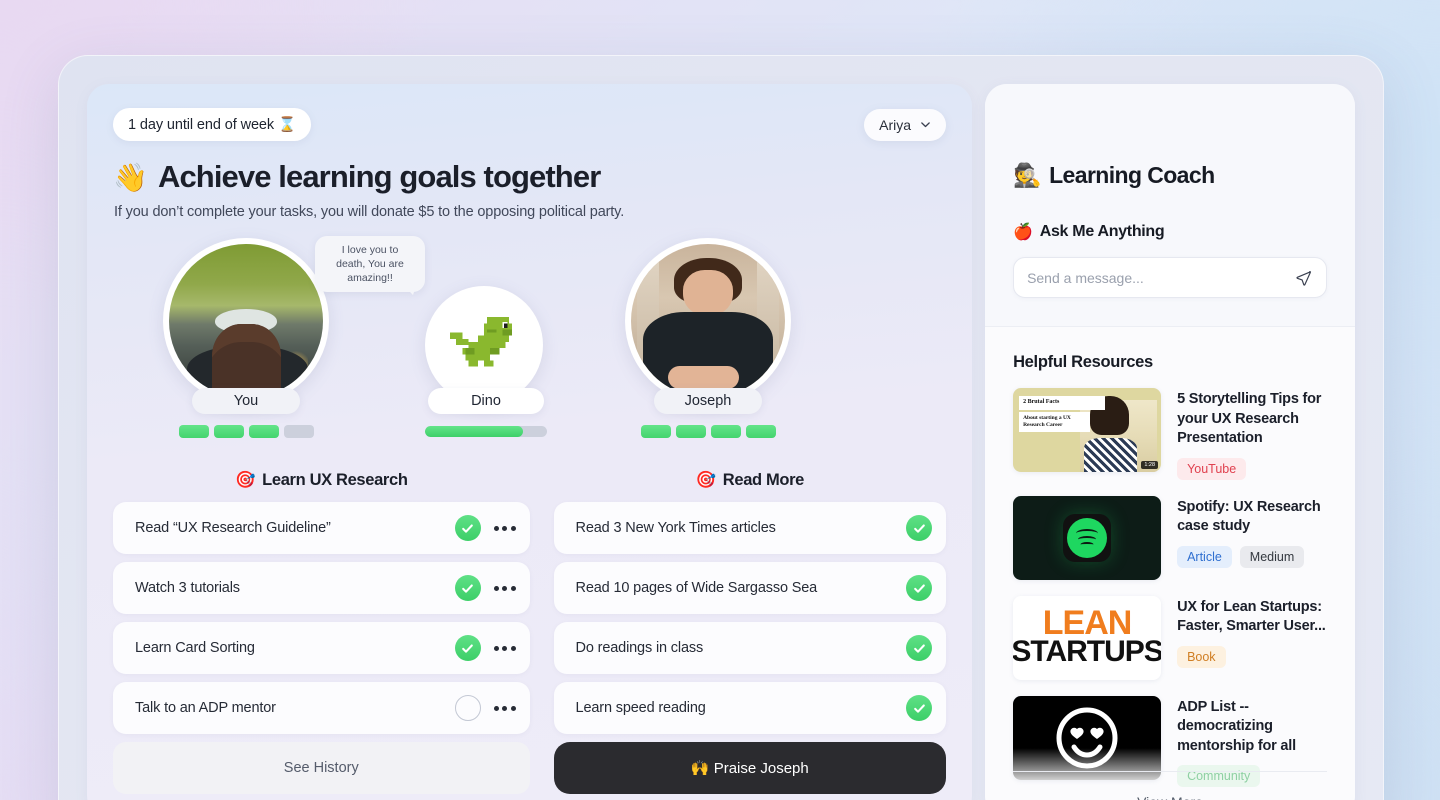 Image resolution: width=1440 pixels, height=800 pixels. What do you see at coordinates (1304, 278) in the screenshot?
I see `send-icon` at bounding box center [1304, 278].